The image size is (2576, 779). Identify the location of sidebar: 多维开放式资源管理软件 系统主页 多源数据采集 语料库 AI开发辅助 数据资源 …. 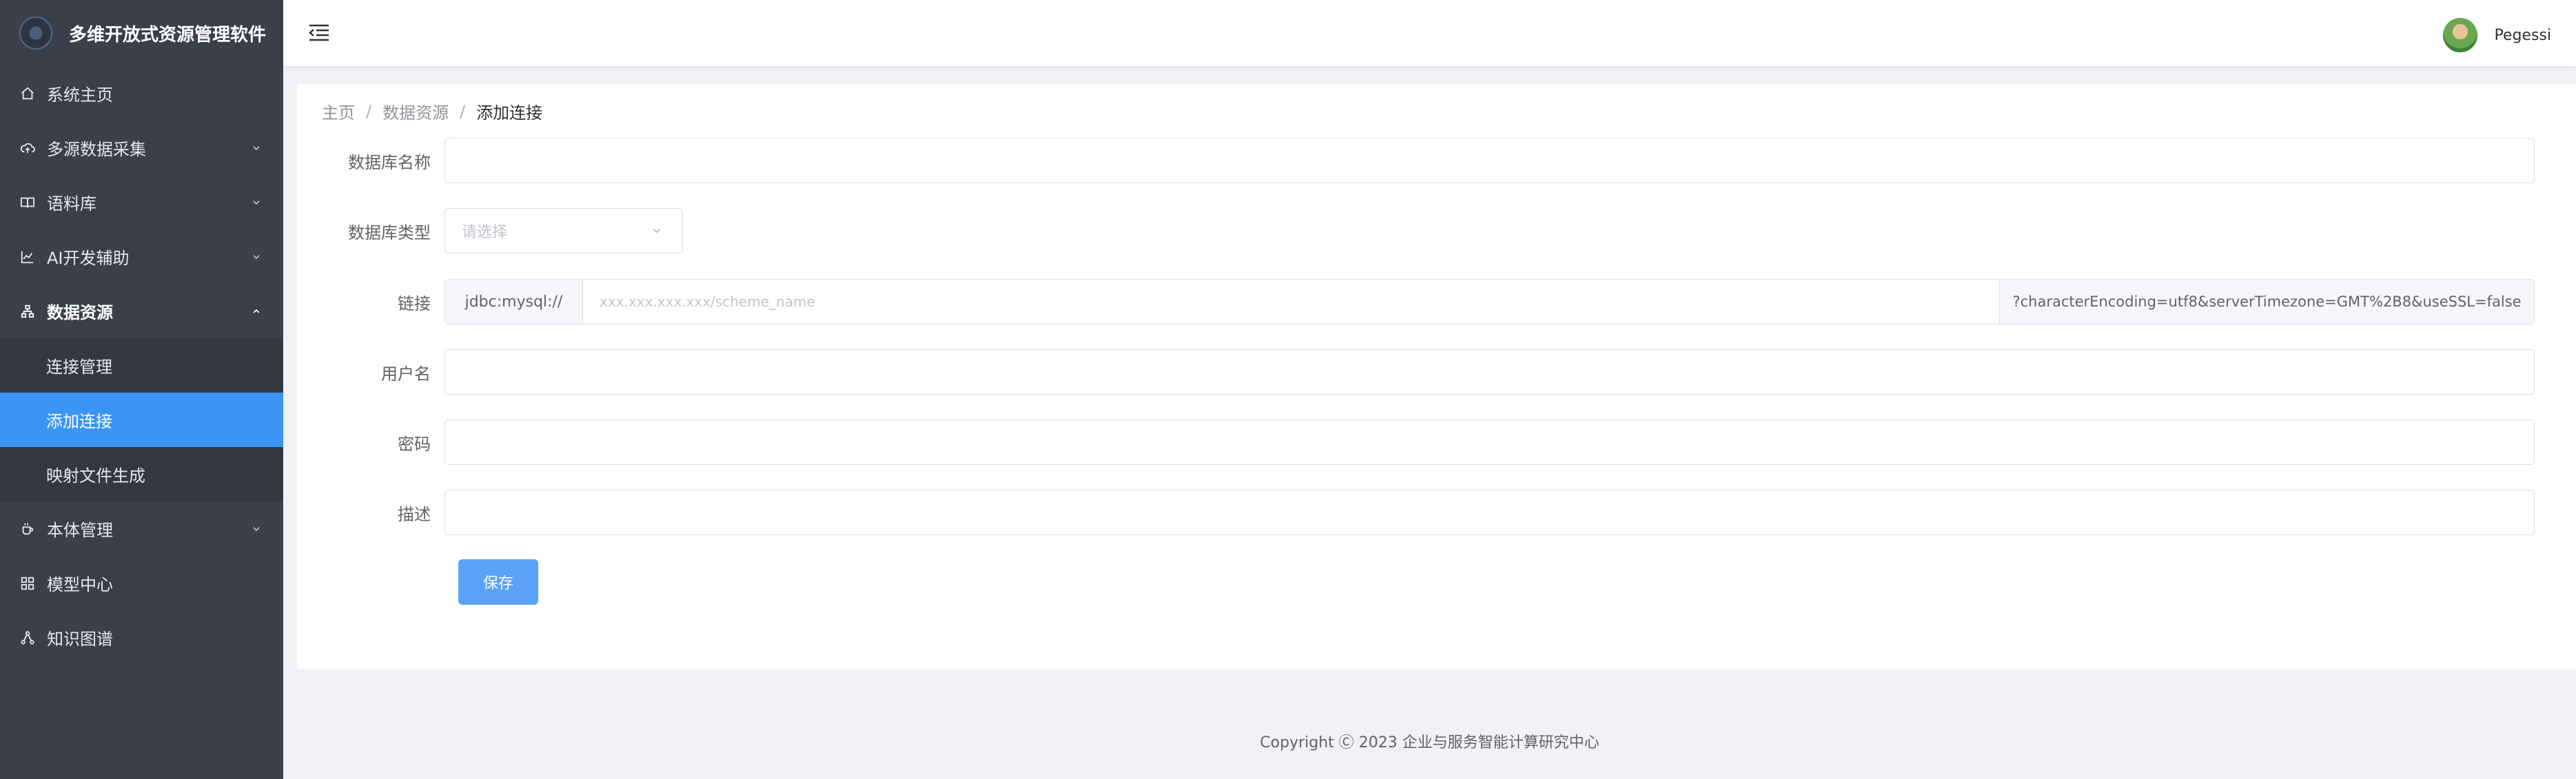
(141, 389).